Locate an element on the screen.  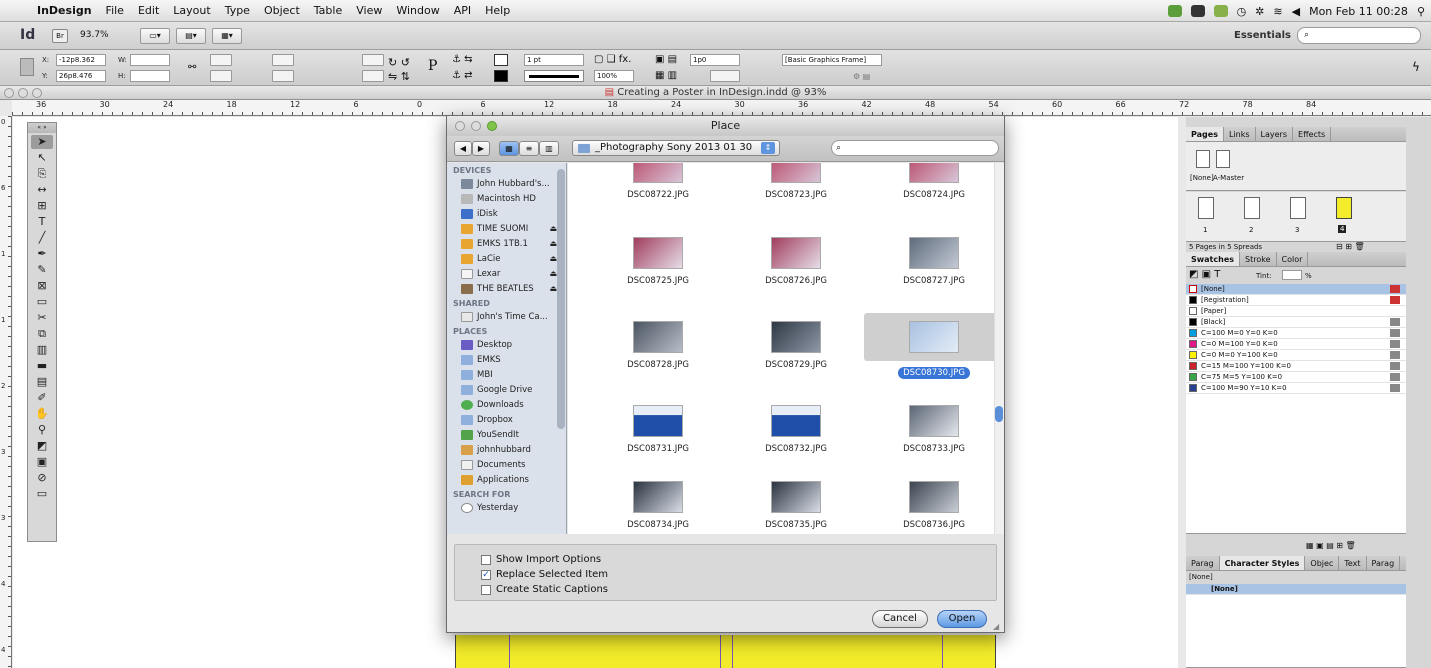
shear-field is located at coordinates (283, 76).